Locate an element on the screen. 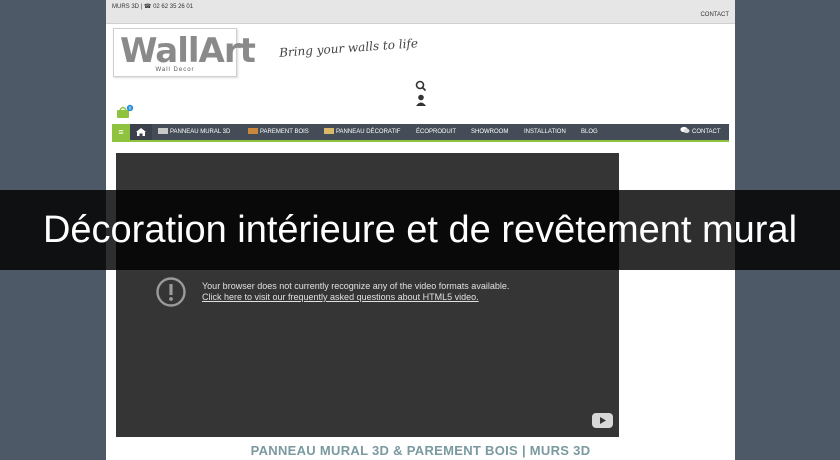 This screenshot has height=460, width=840. cart-icon: 0 is located at coordinates (125, 112).